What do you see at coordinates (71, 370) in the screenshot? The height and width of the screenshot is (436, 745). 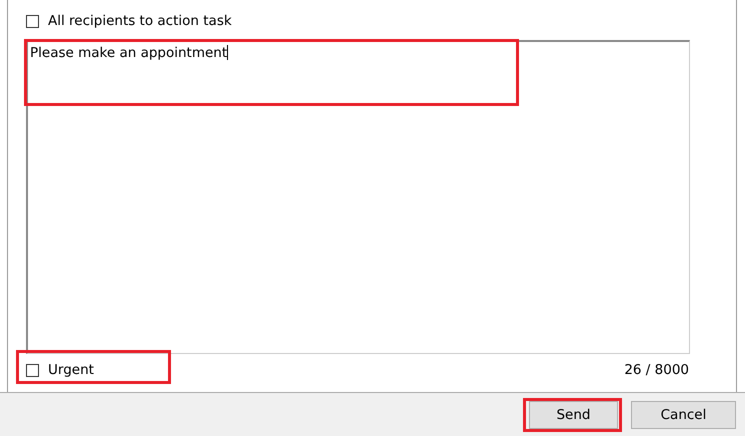 I see `checkbox-label: Urgent` at bounding box center [71, 370].